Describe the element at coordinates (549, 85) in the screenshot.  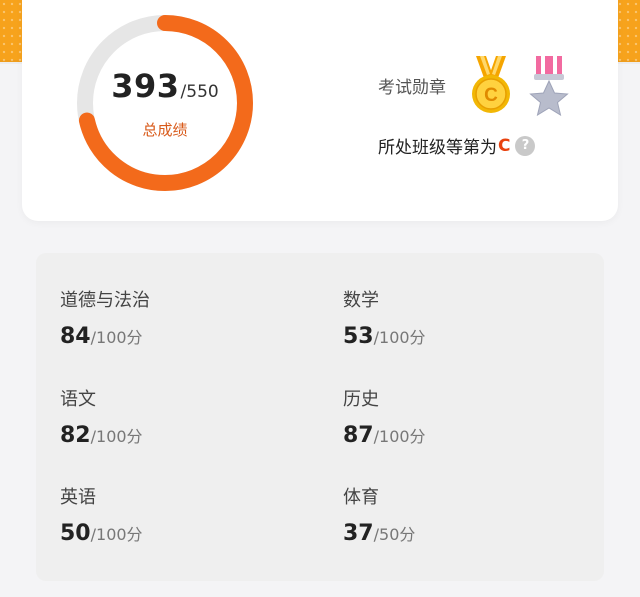
I see `silver-star-medal-icon` at that location.